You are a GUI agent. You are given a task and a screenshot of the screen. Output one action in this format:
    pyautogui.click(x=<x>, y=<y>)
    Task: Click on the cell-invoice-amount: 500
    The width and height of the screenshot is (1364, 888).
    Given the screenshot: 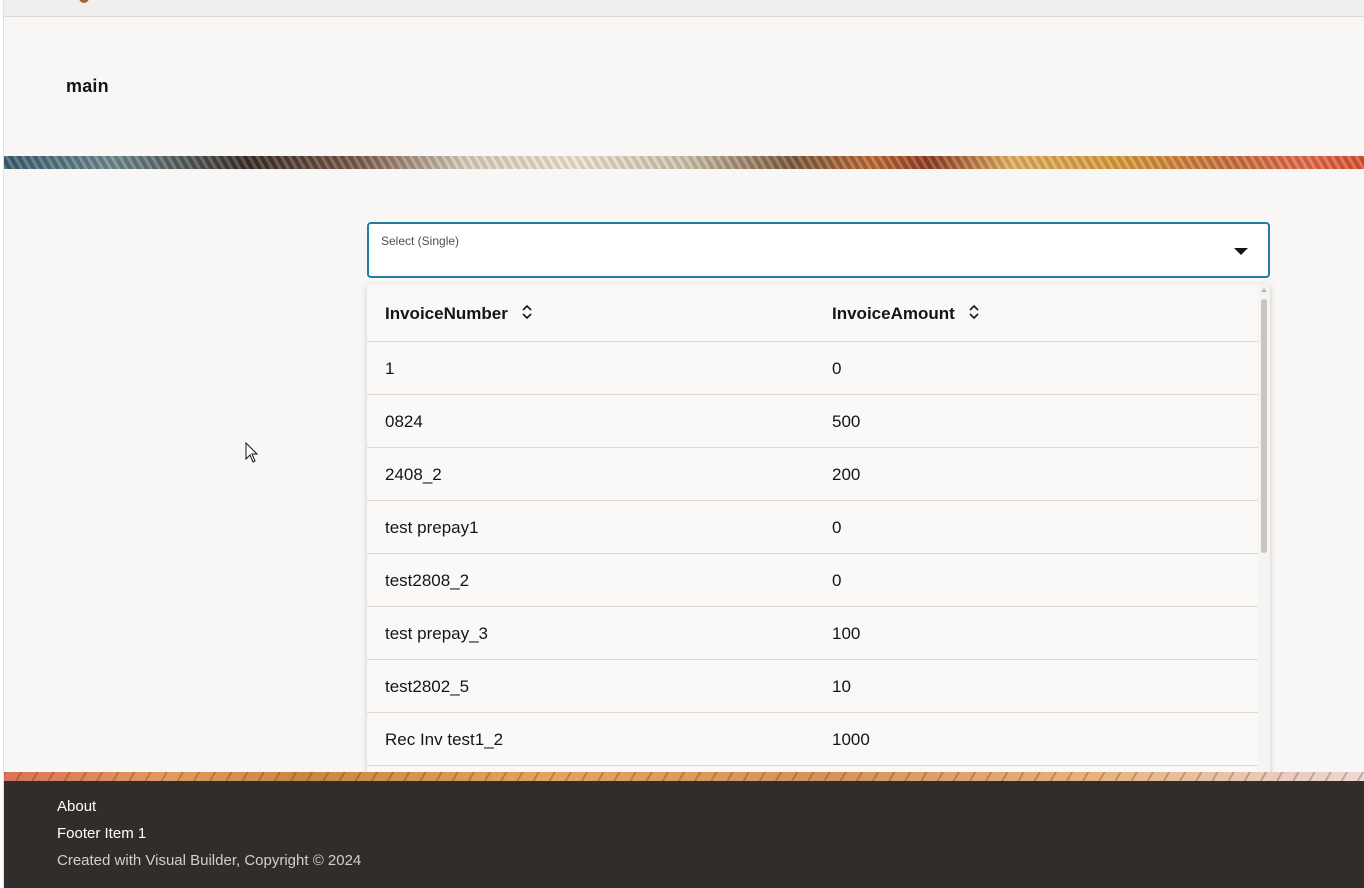 What is the action you would take?
    pyautogui.click(x=846, y=421)
    